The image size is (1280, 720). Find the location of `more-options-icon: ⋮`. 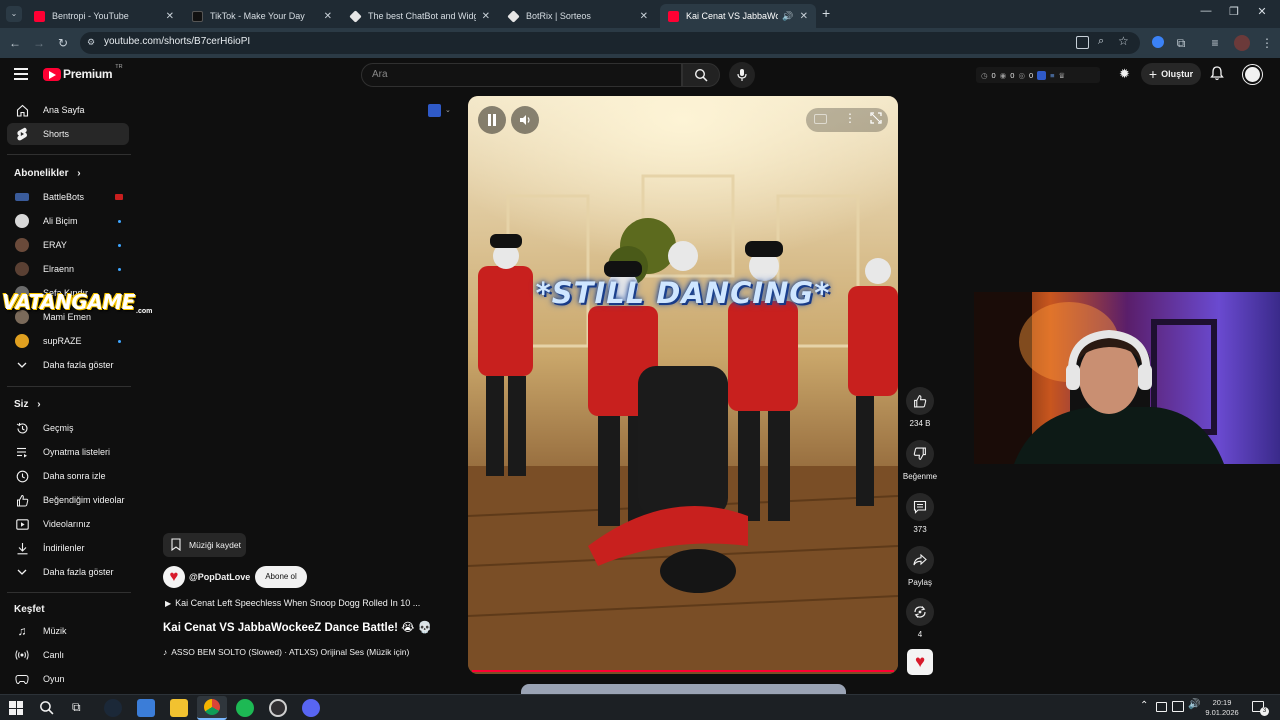

more-options-icon: ⋮ is located at coordinates (850, 118).